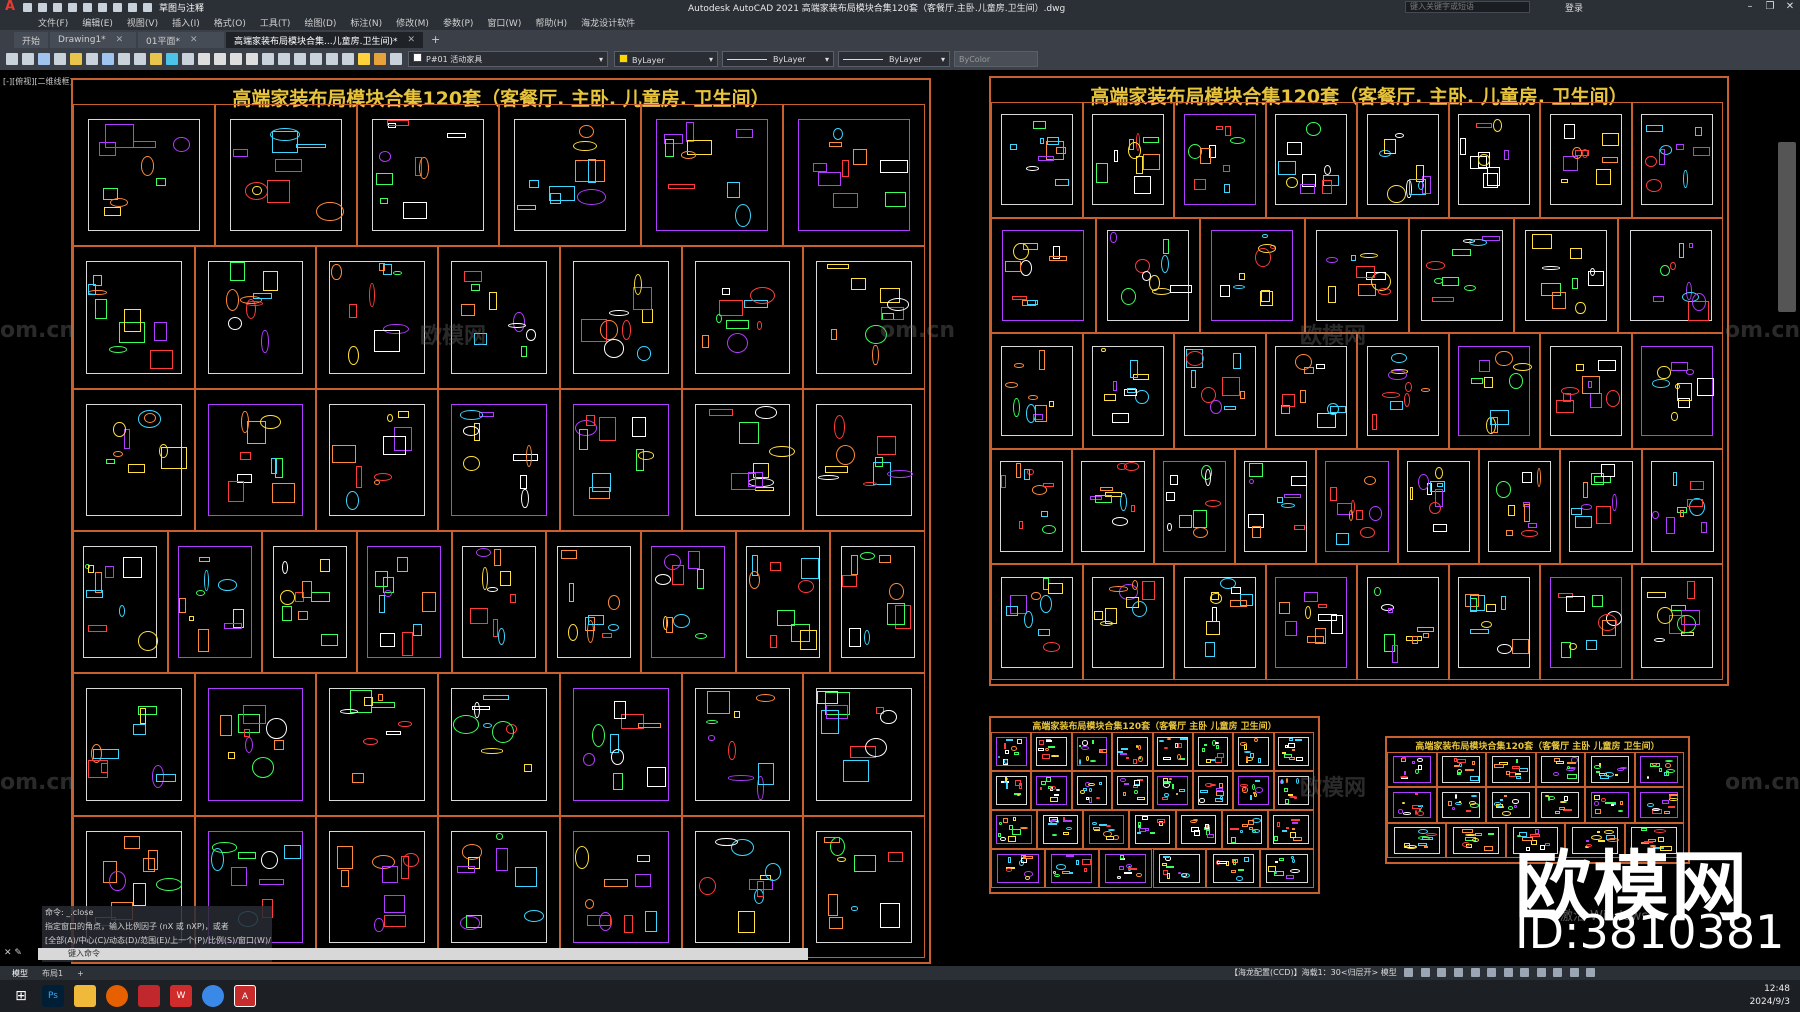 Image resolution: width=1800 pixels, height=1012 pixels. Describe the element at coordinates (1508, 972) in the screenshot. I see `lineweight-icon` at that location.